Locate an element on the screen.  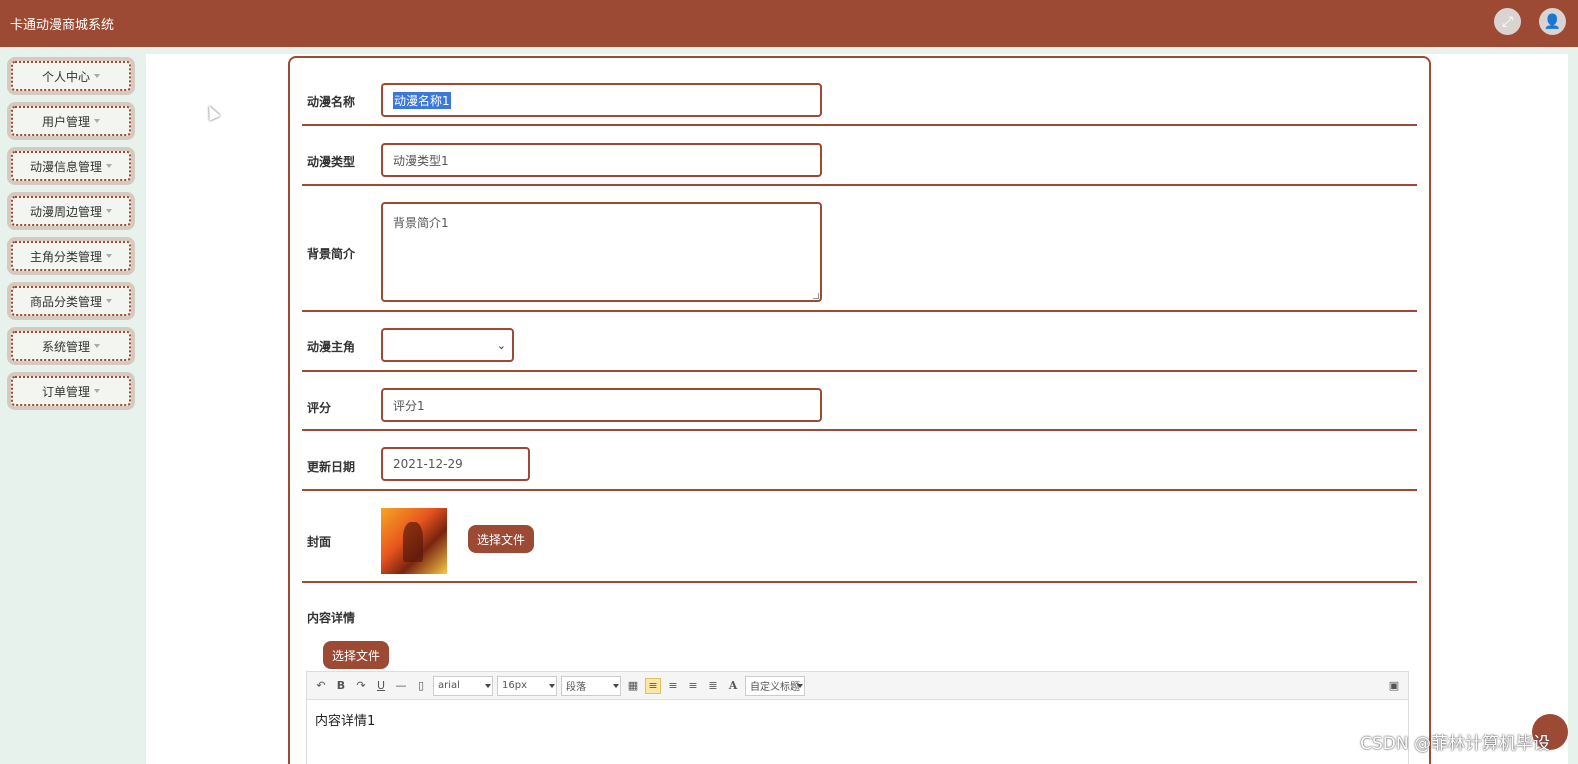
sidebar-item-personal-center: 个人中心 is located at coordinates (71, 76).